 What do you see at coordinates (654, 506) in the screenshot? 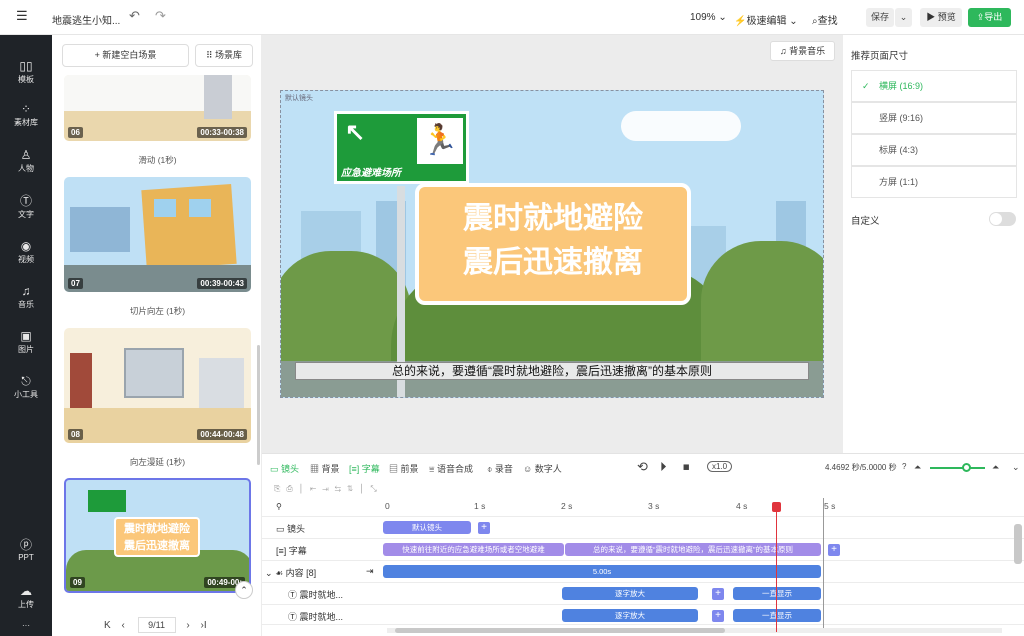
I see `tick-label: 3 s` at bounding box center [654, 506].